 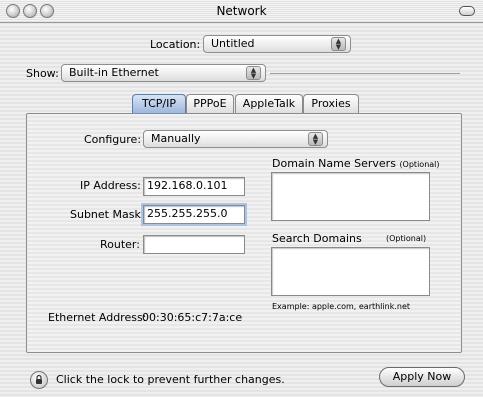 I want to click on dns-label-text: Domain Name Servers, so click(x=334, y=163).